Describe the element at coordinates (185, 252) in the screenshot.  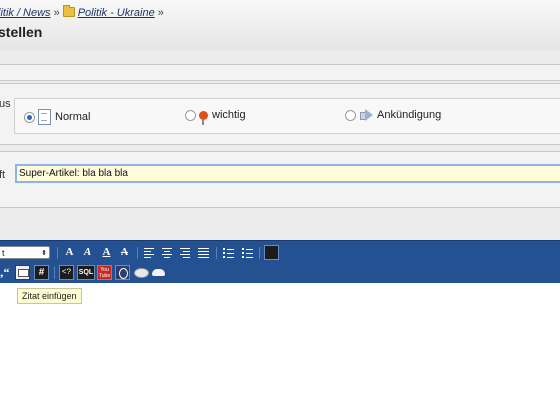
I see `align-right-button` at that location.